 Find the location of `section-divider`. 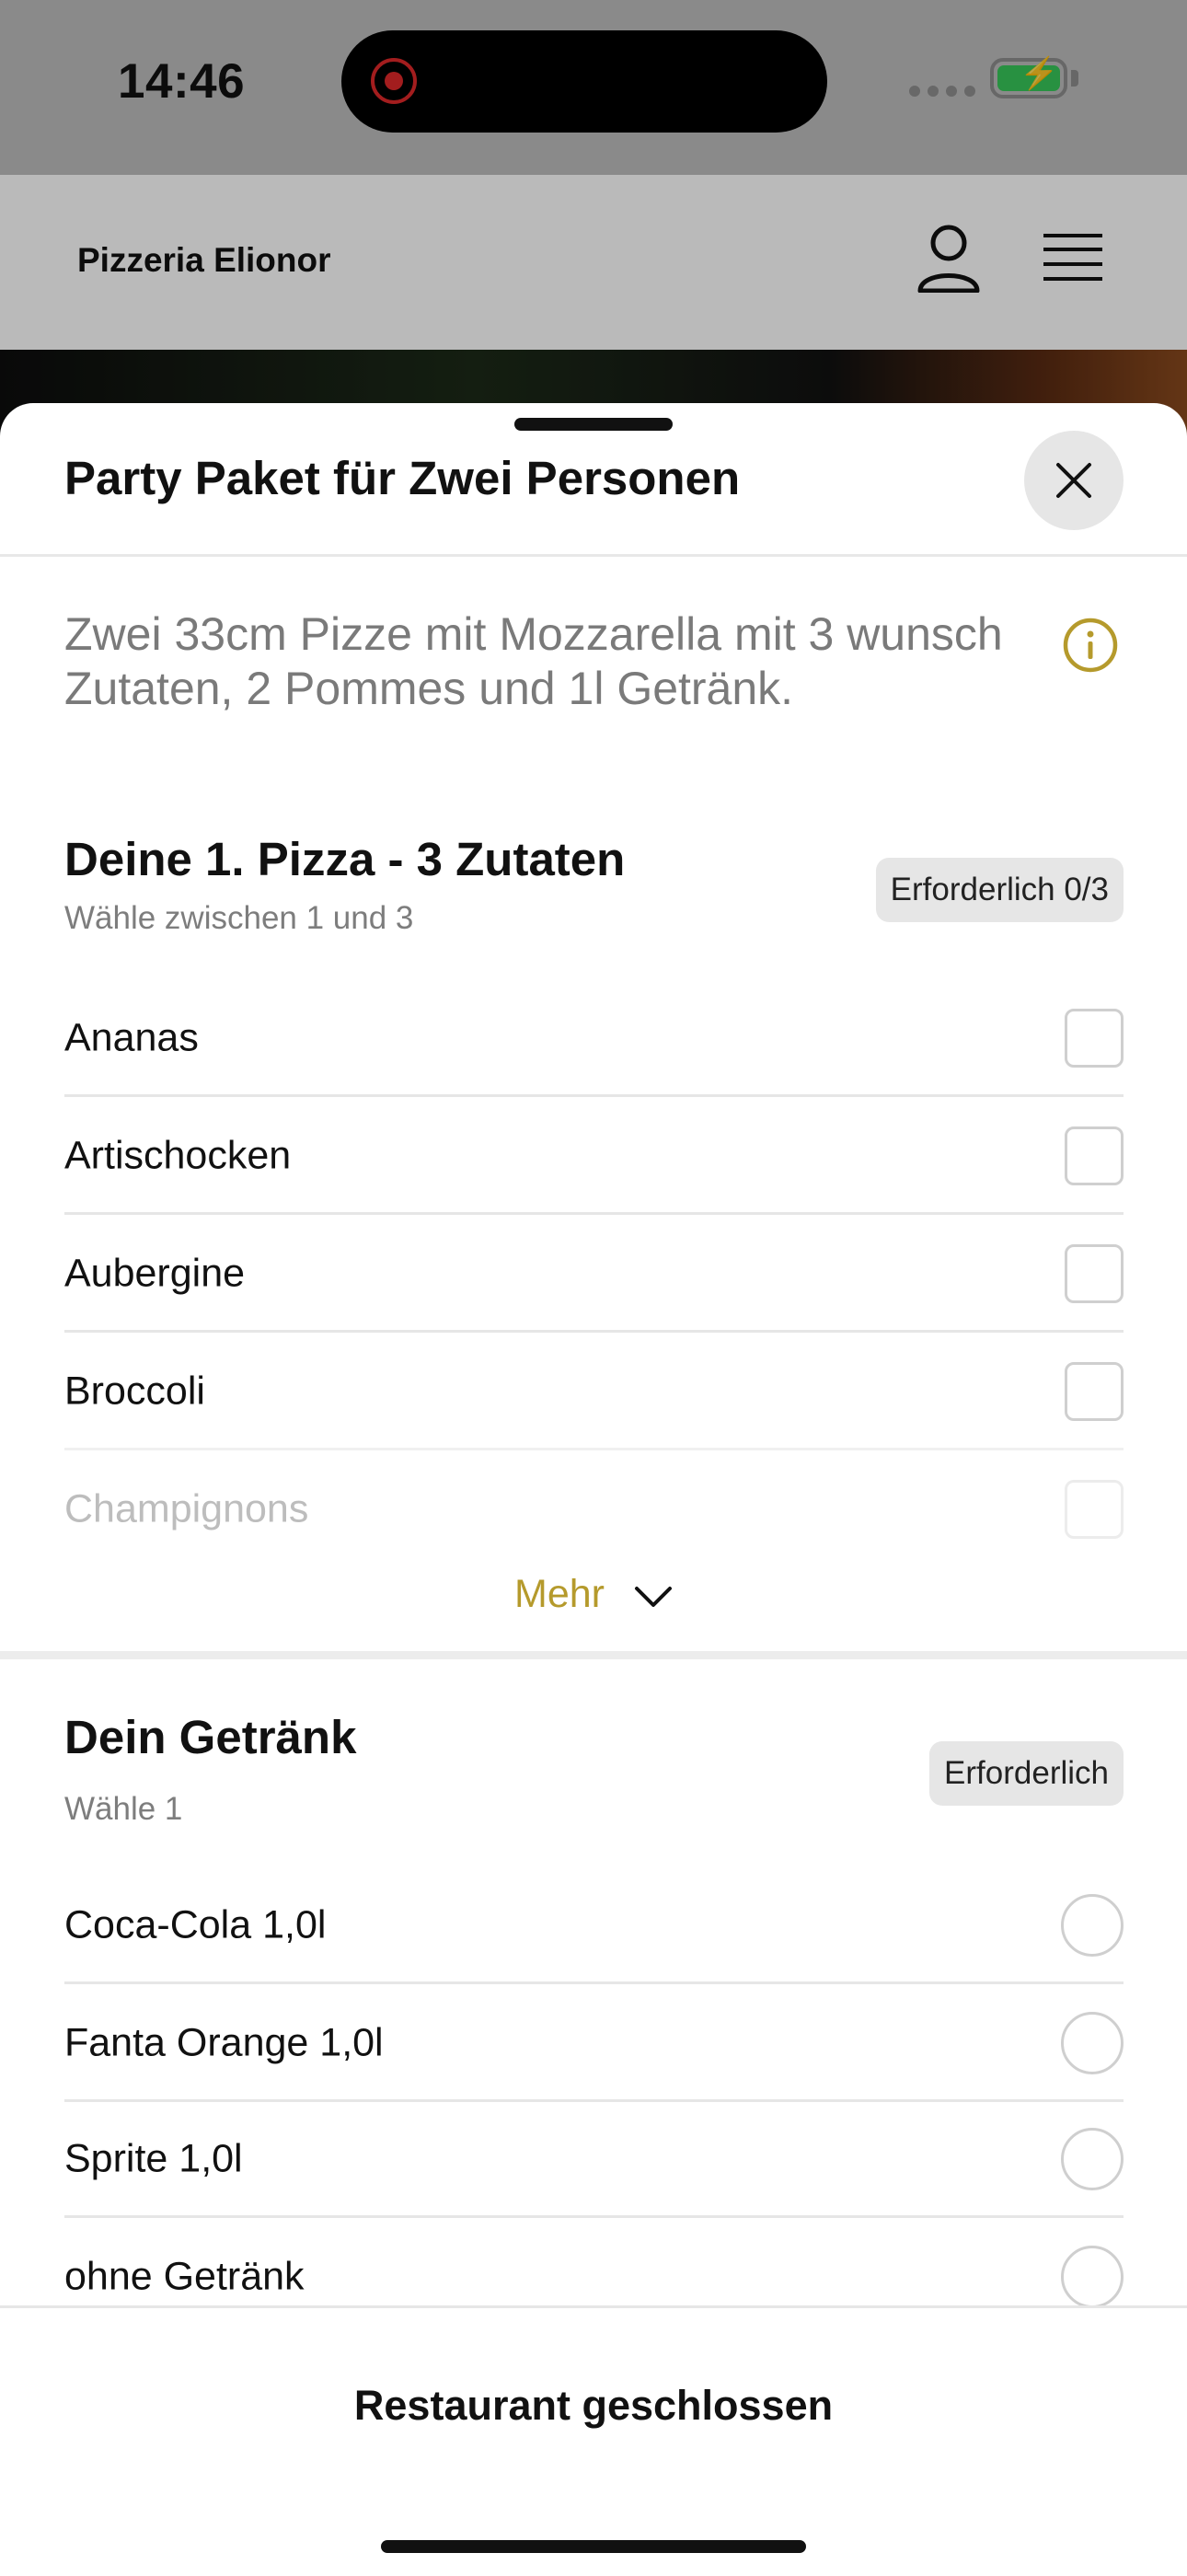

section-divider is located at coordinates (593, 1655).